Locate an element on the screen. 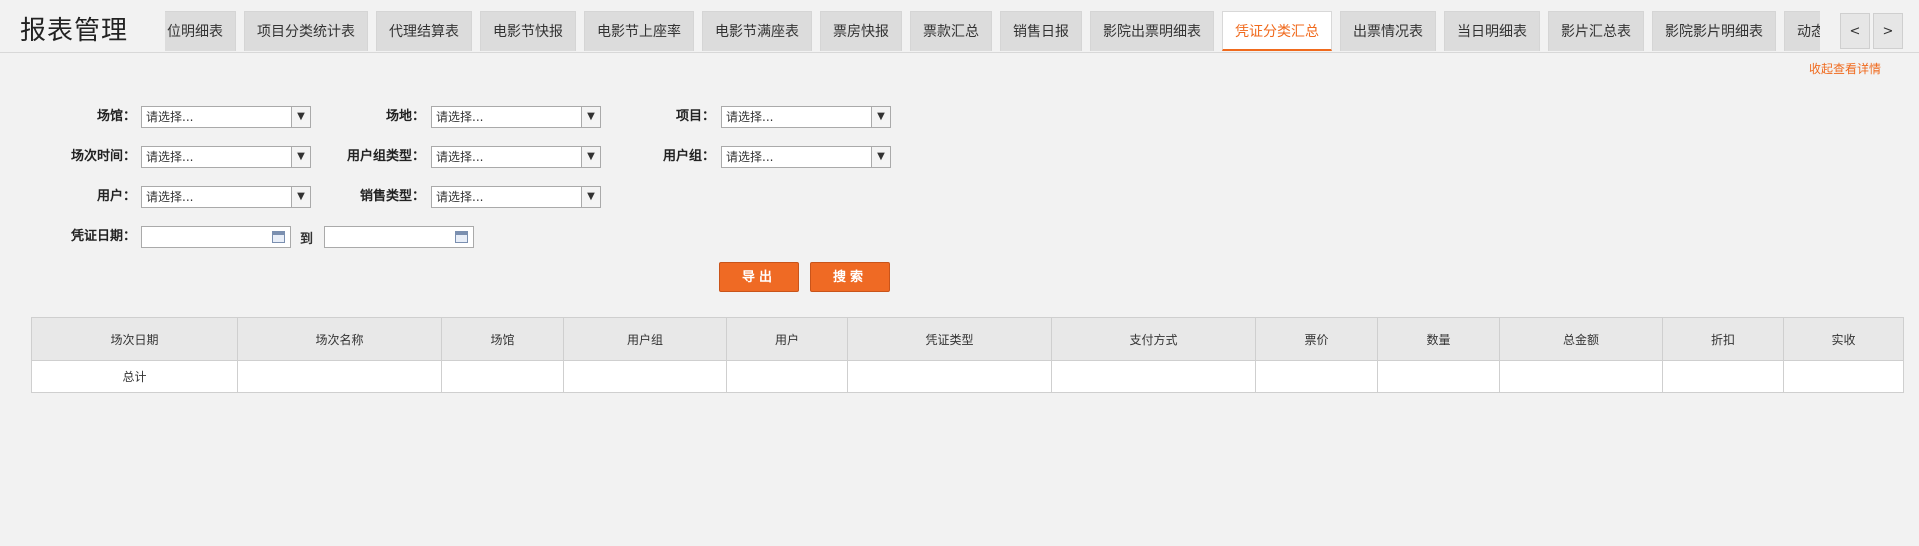 This screenshot has width=1919, height=546. user-label: 用户： is located at coordinates (116, 196).